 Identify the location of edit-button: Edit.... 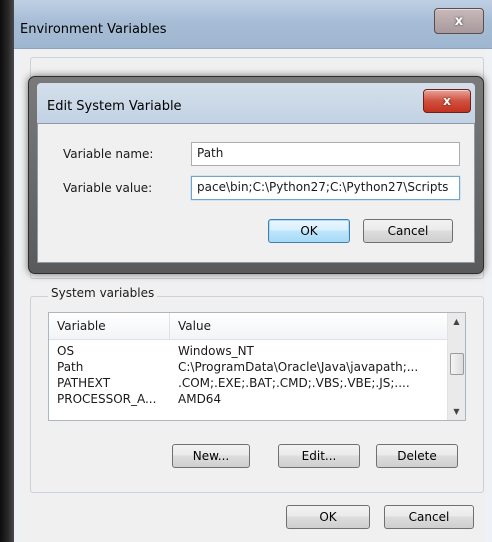
(319, 456).